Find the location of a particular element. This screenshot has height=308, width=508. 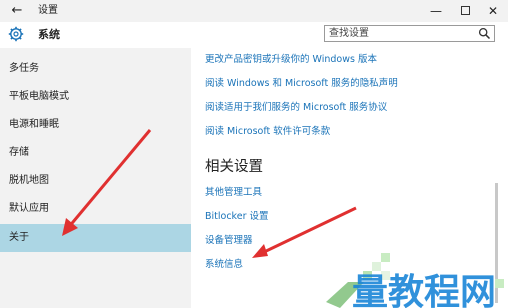

related-settings-heading: 相关设置 is located at coordinates (234, 167).